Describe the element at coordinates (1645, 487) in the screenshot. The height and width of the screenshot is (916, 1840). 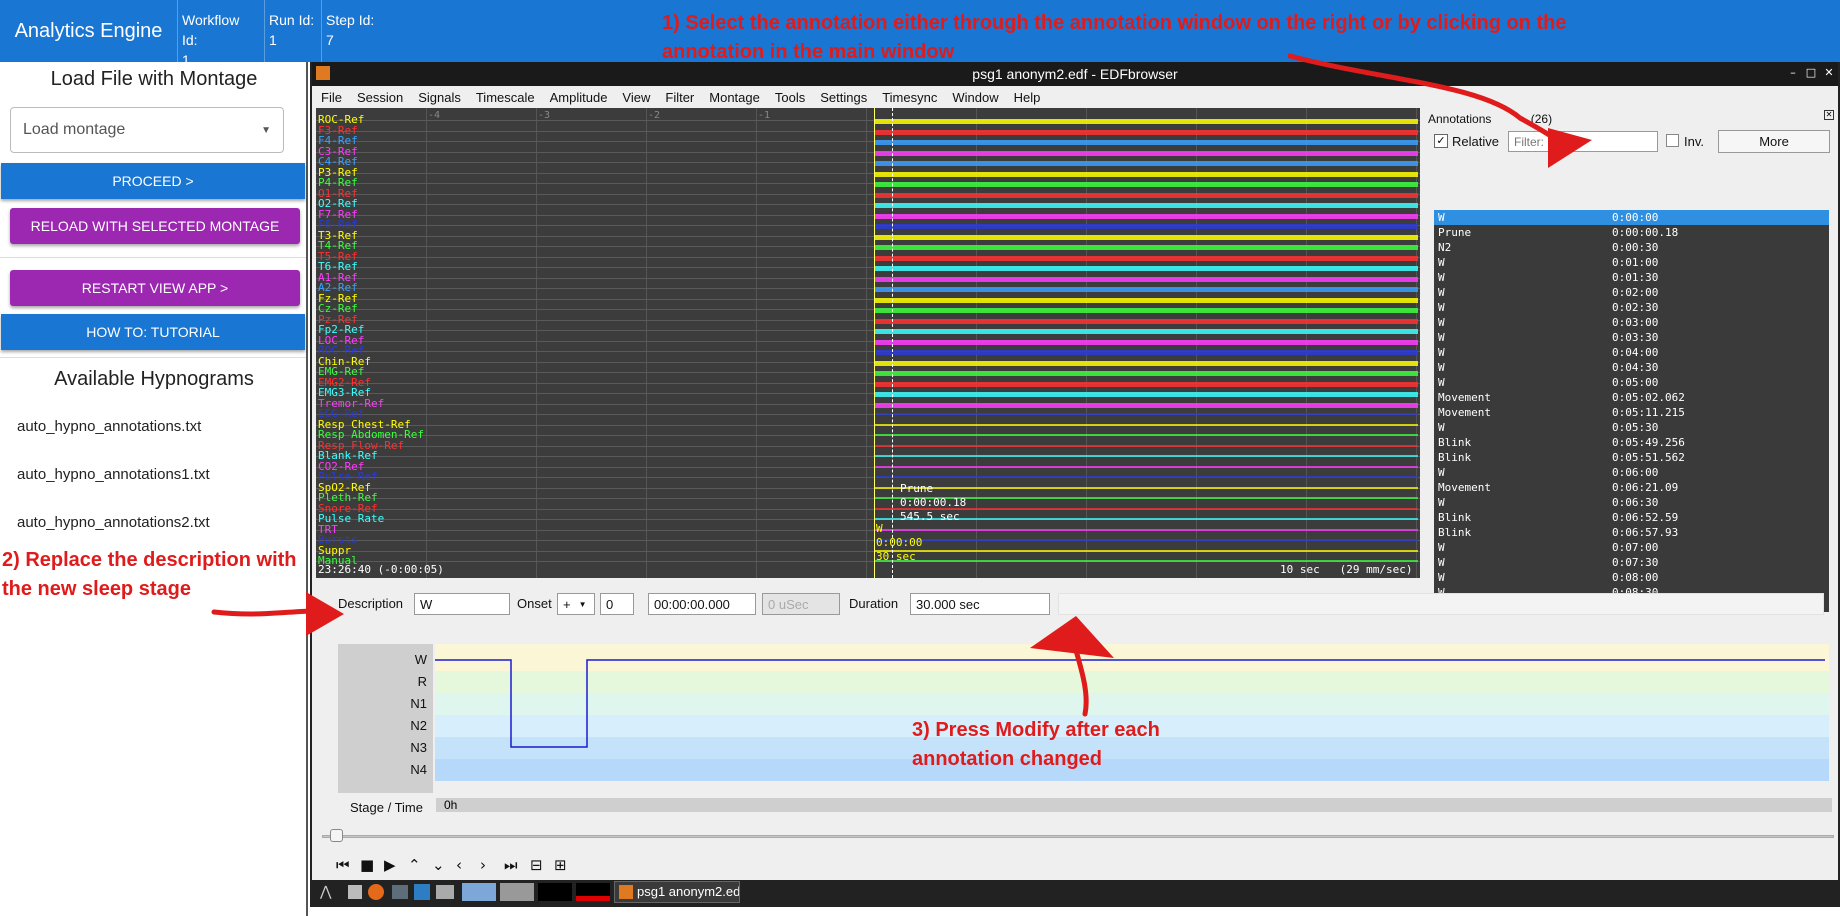
I see `annotation-time: 0:06:21.09` at that location.